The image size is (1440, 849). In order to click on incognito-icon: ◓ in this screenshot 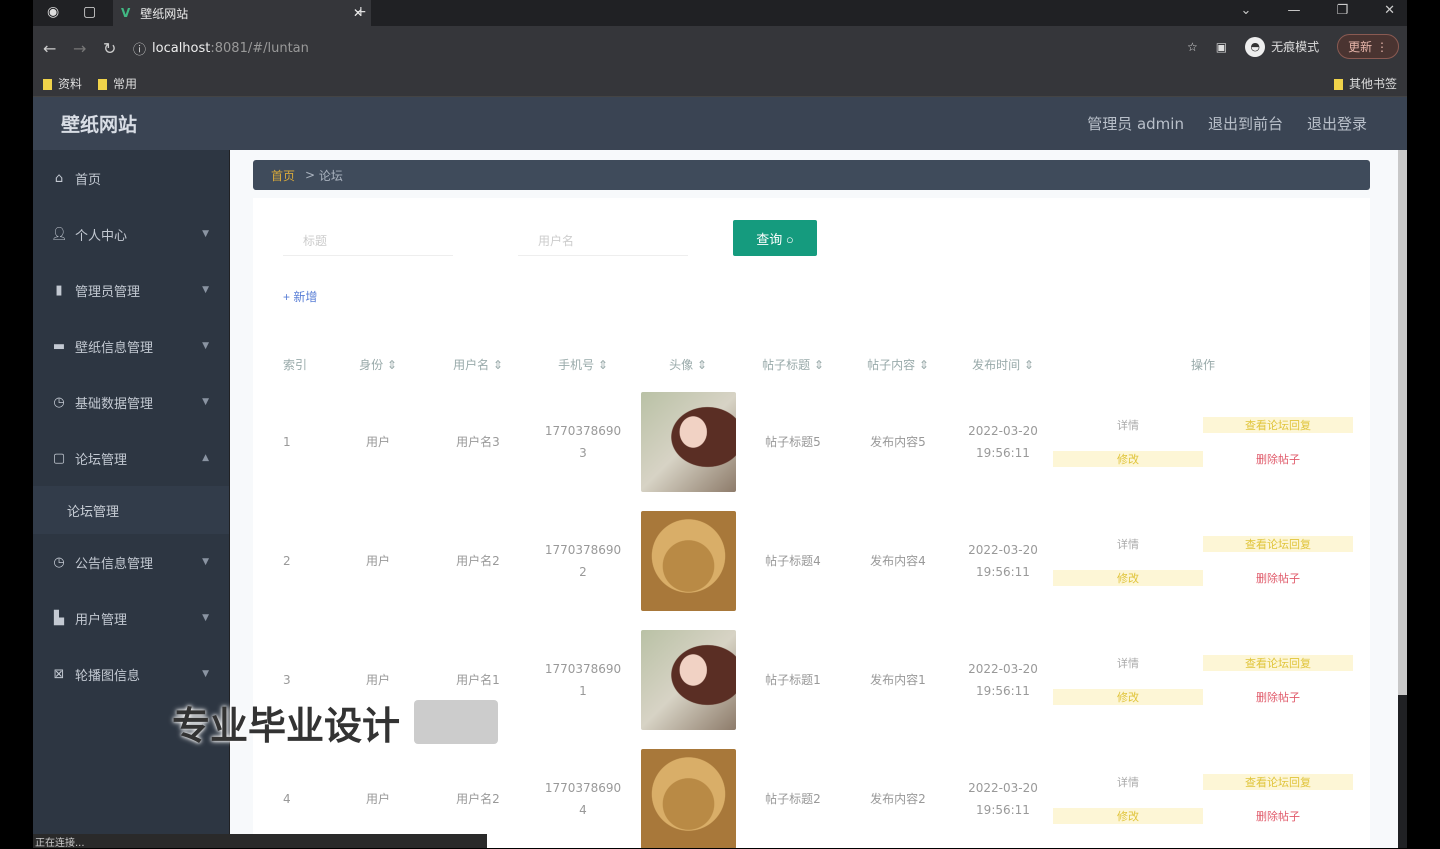, I will do `click(1255, 46)`.